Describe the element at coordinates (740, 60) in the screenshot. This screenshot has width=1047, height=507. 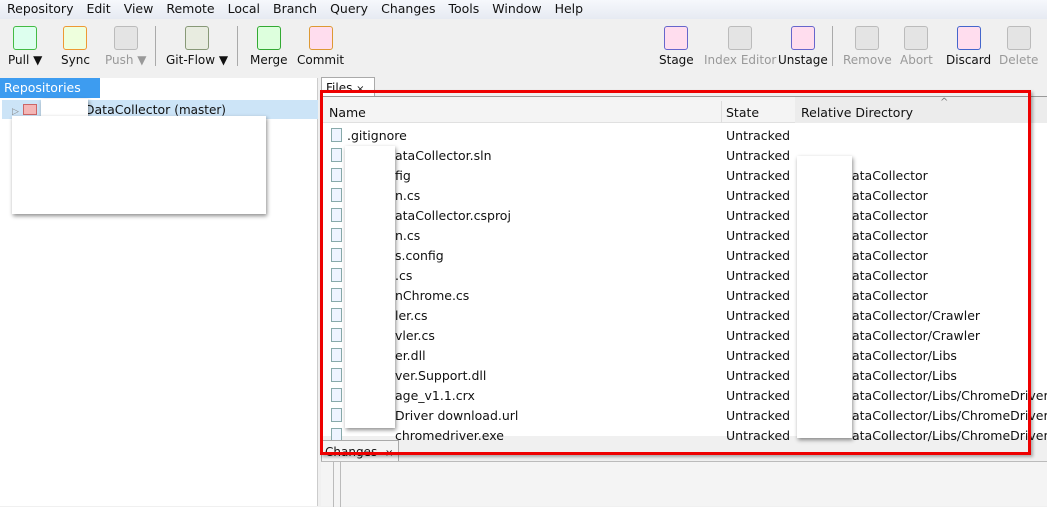
I see `index-editor-label: Index Editor` at that location.